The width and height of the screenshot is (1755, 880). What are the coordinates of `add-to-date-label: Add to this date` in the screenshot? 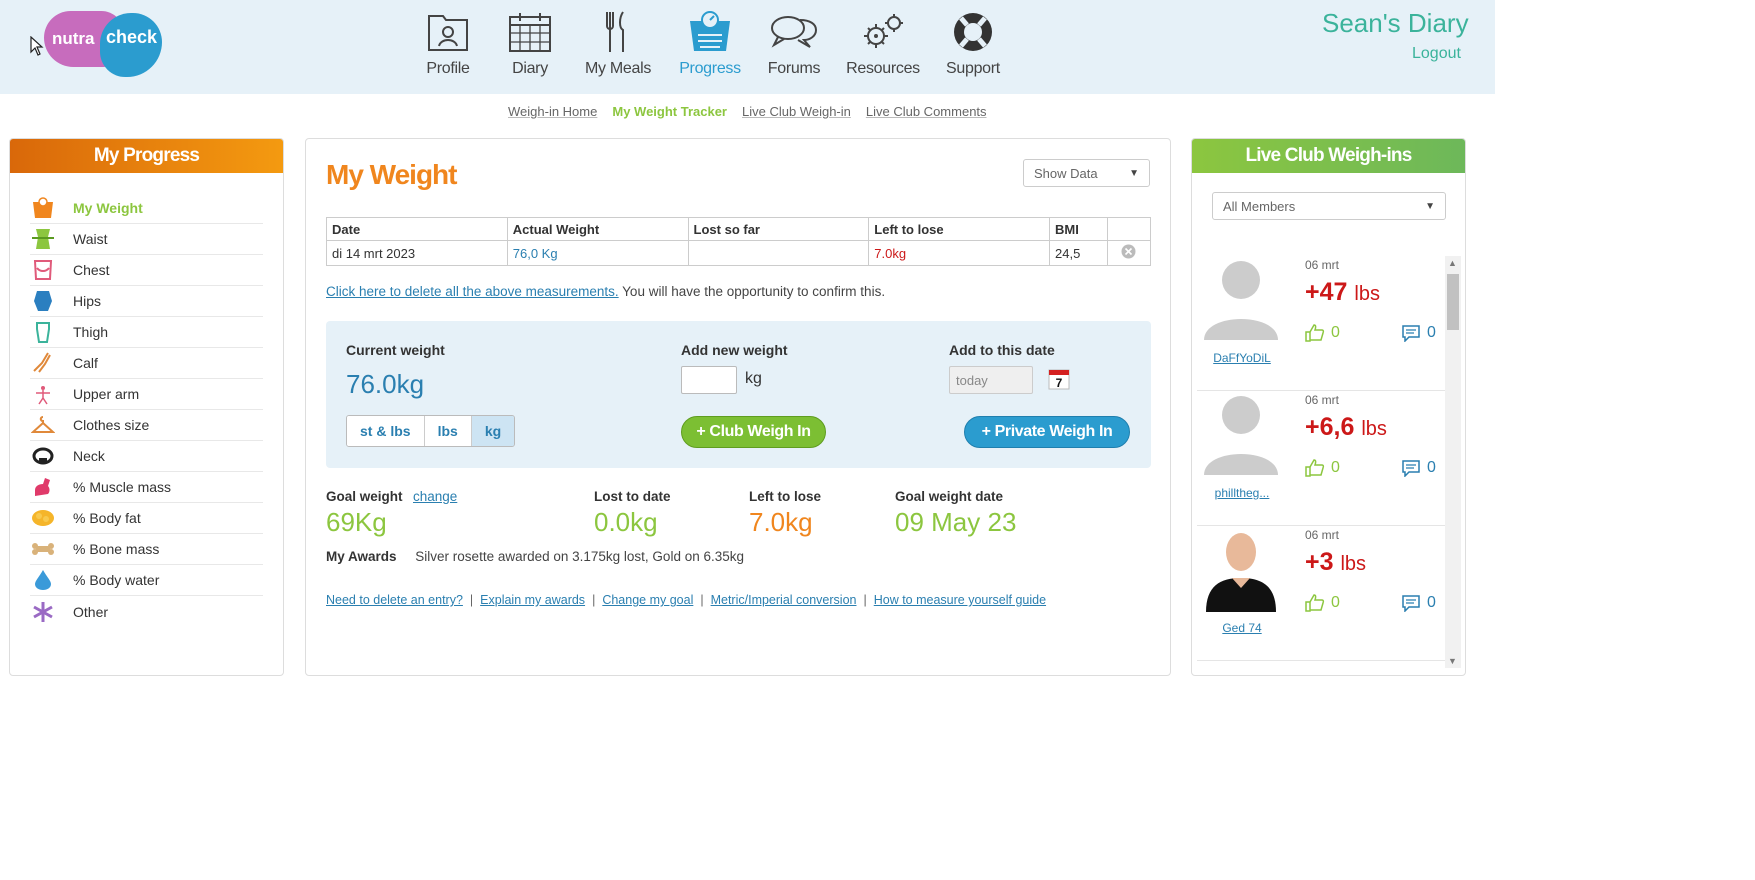 It's located at (1002, 350).